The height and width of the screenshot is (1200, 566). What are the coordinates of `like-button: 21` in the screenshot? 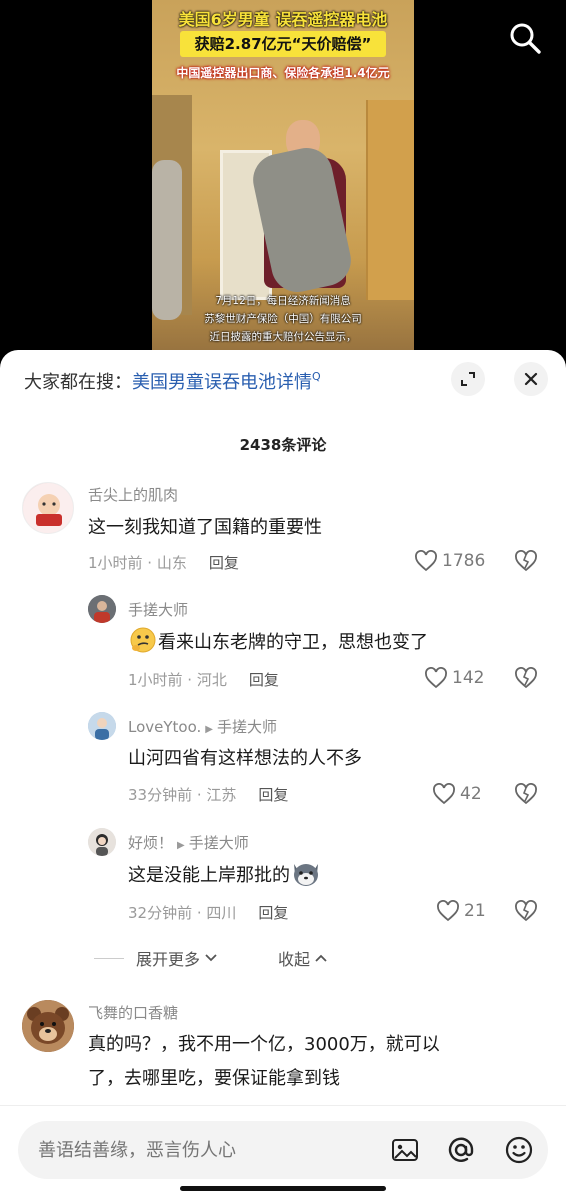 It's located at (461, 911).